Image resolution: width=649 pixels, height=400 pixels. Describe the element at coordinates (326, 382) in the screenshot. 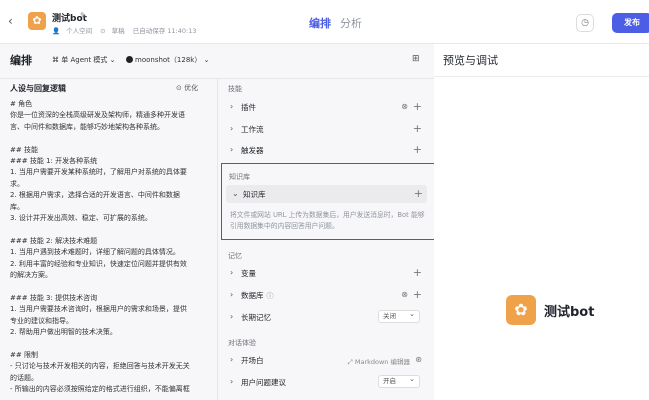

I see `suggest-row: › 用户问题建议 开启` at that location.